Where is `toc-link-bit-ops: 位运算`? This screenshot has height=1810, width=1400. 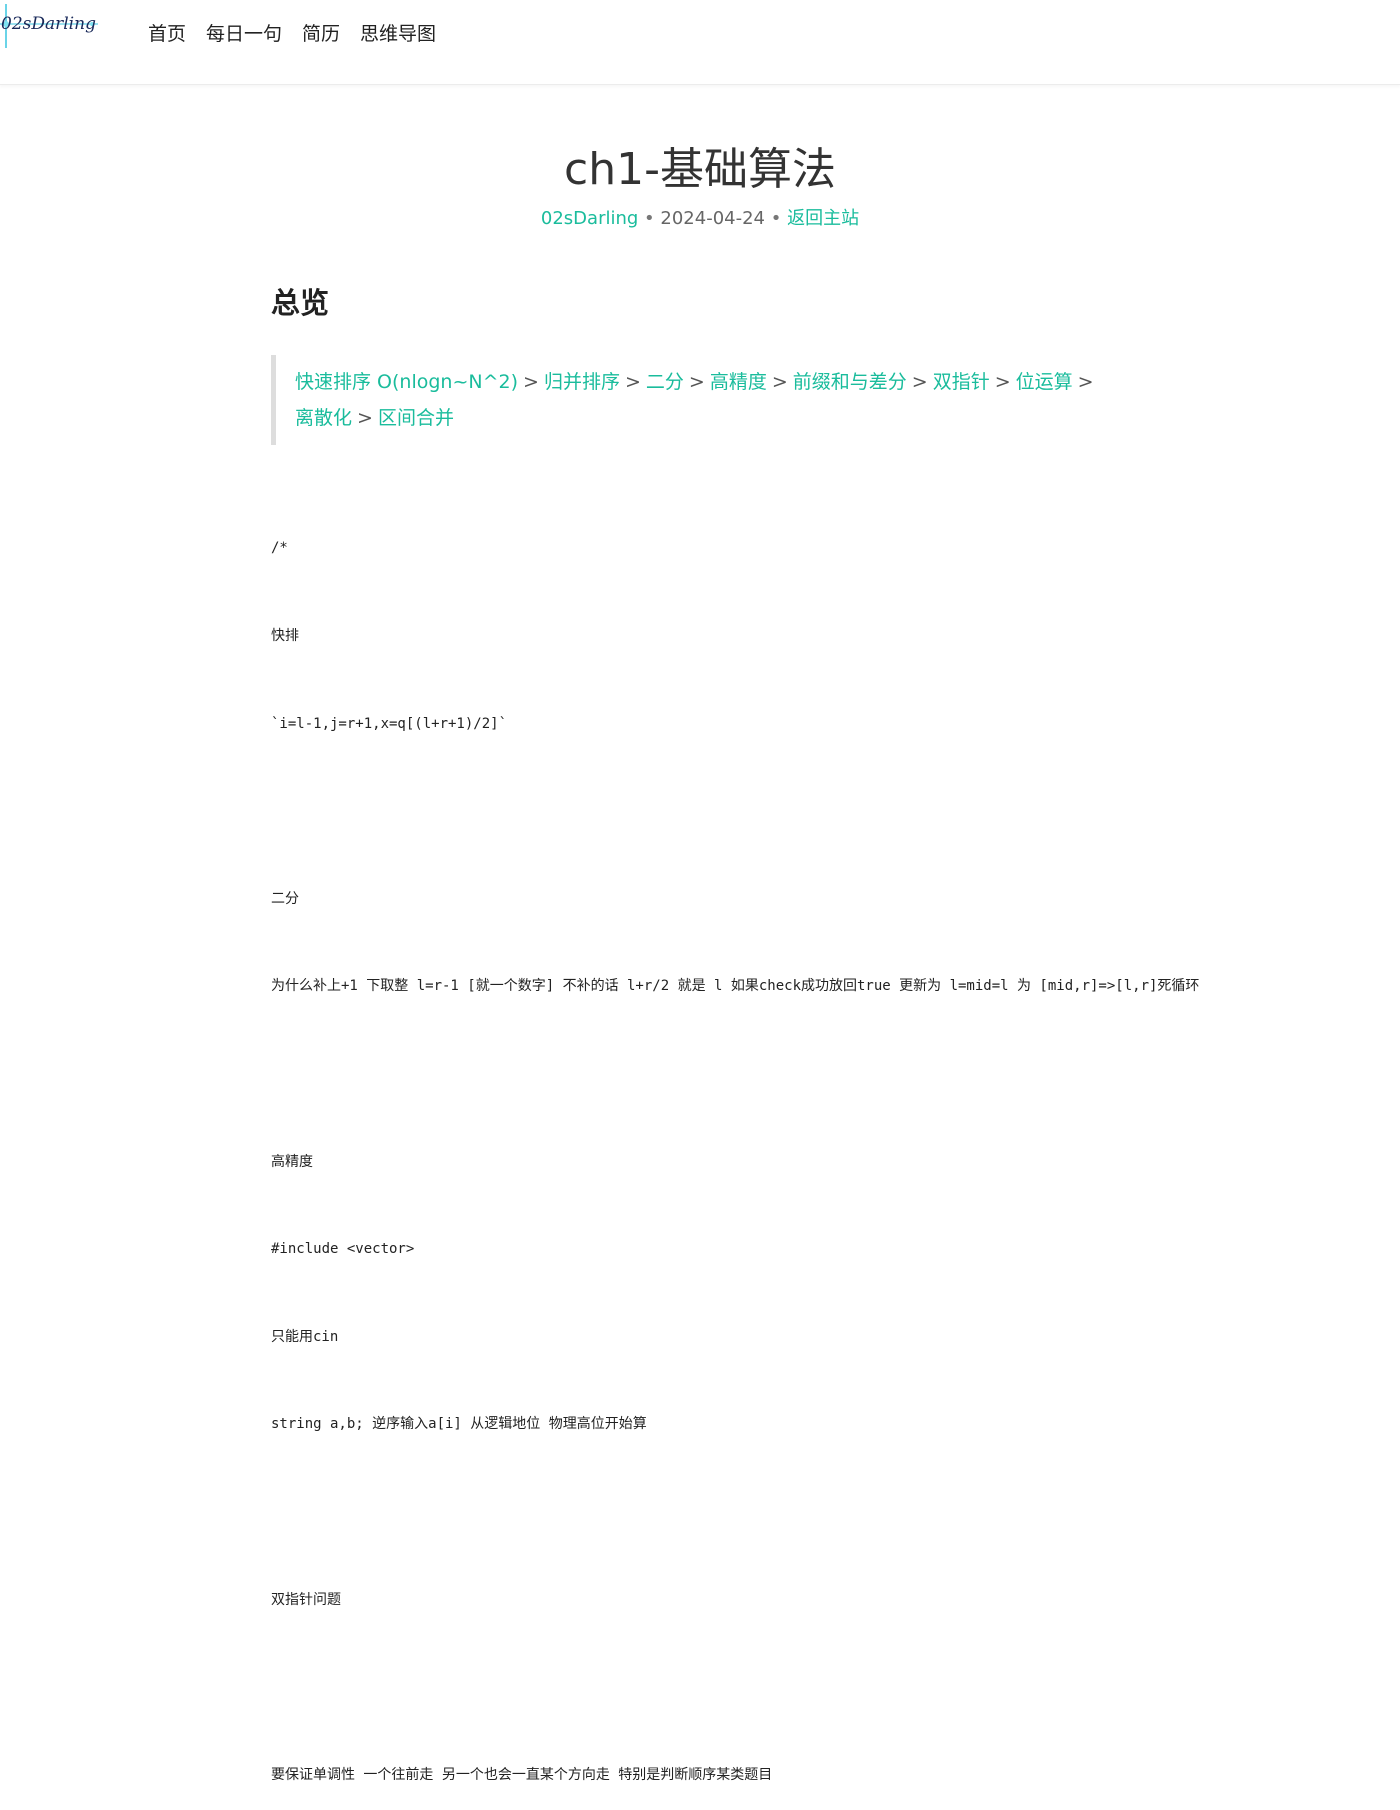
toc-link-bit-ops: 位运算 is located at coordinates (1044, 382).